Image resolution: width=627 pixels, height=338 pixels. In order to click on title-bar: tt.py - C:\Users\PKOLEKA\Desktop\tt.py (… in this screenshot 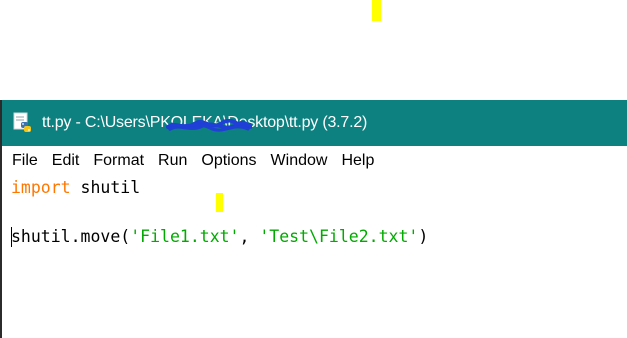, I will do `click(314, 123)`.